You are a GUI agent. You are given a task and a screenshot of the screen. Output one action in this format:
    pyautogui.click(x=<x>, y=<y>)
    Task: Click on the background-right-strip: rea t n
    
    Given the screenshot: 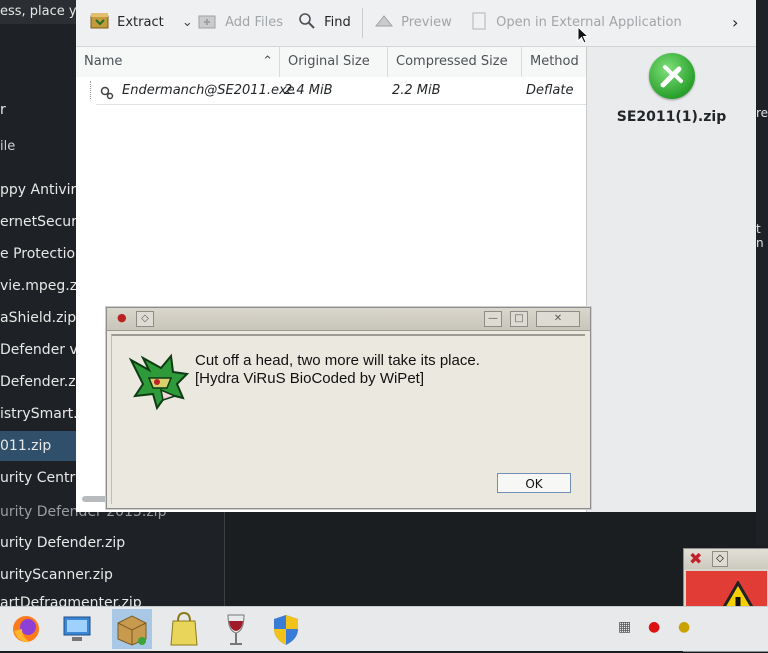 What is the action you would take?
    pyautogui.click(x=762, y=272)
    